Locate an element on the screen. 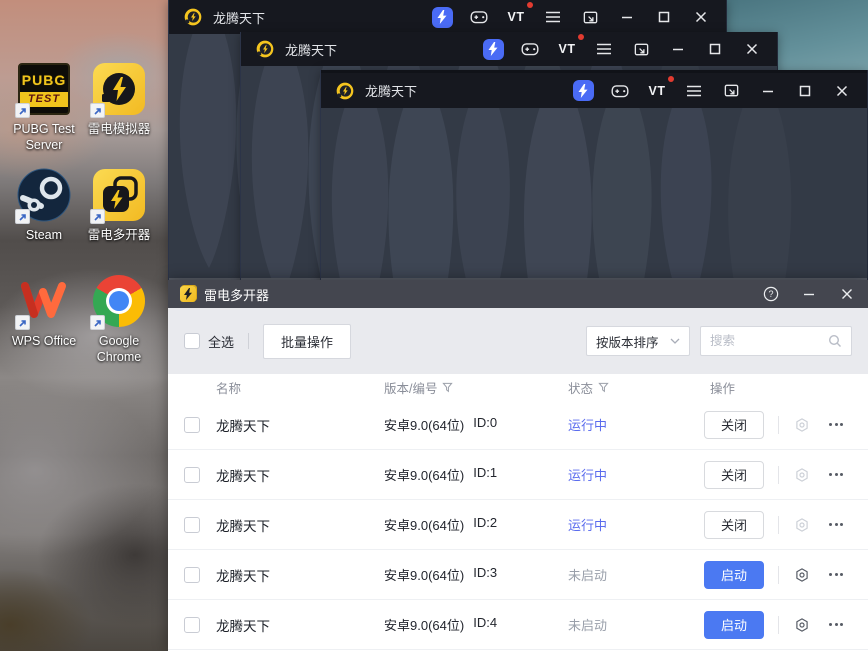 This screenshot has width=868, height=651. multi-instance-logo-icon is located at coordinates (188, 294).